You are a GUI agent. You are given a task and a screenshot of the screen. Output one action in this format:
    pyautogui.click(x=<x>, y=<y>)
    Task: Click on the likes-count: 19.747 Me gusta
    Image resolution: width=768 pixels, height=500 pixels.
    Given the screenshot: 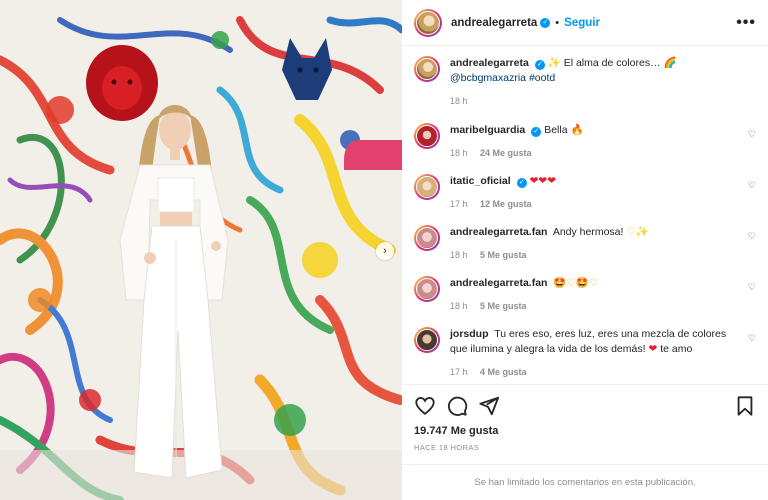 What is the action you would take?
    pyautogui.click(x=585, y=431)
    